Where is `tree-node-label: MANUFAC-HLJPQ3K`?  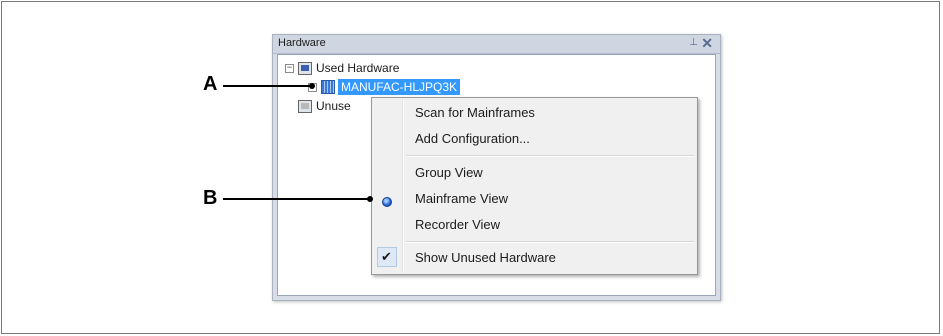
tree-node-label: MANUFAC-HLJPQ3K is located at coordinates (399, 87).